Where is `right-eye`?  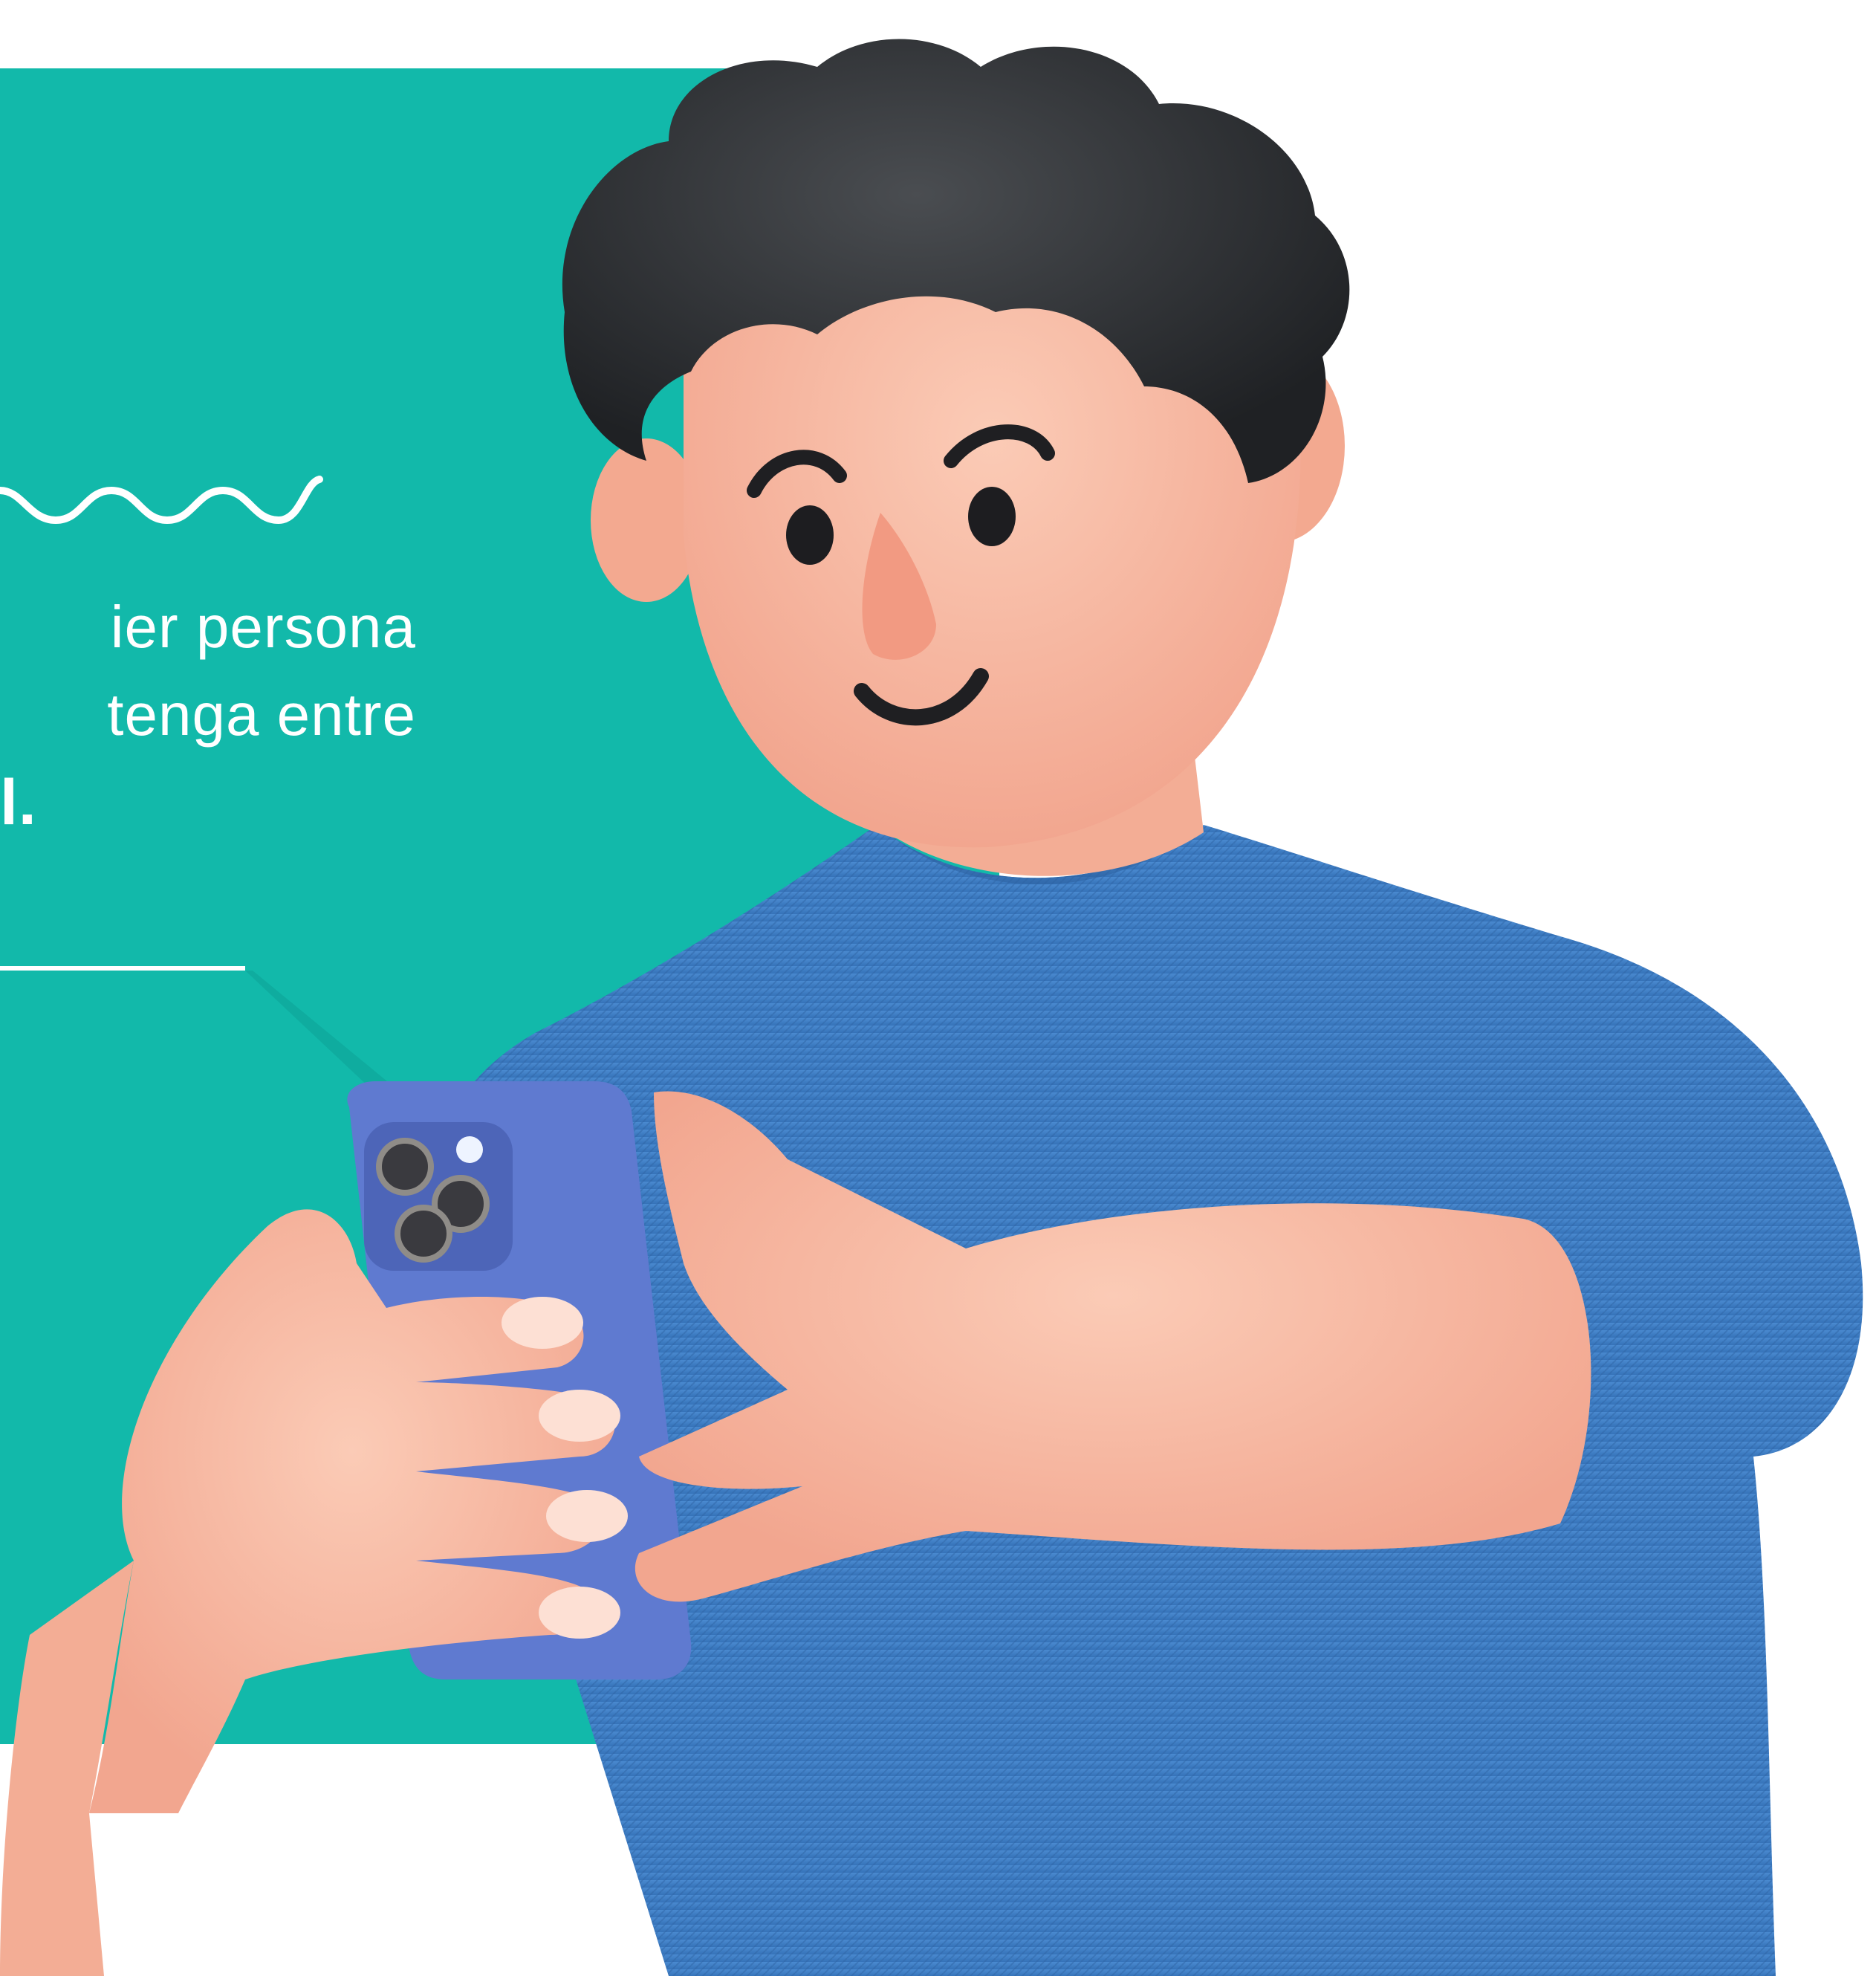
right-eye is located at coordinates (992, 516).